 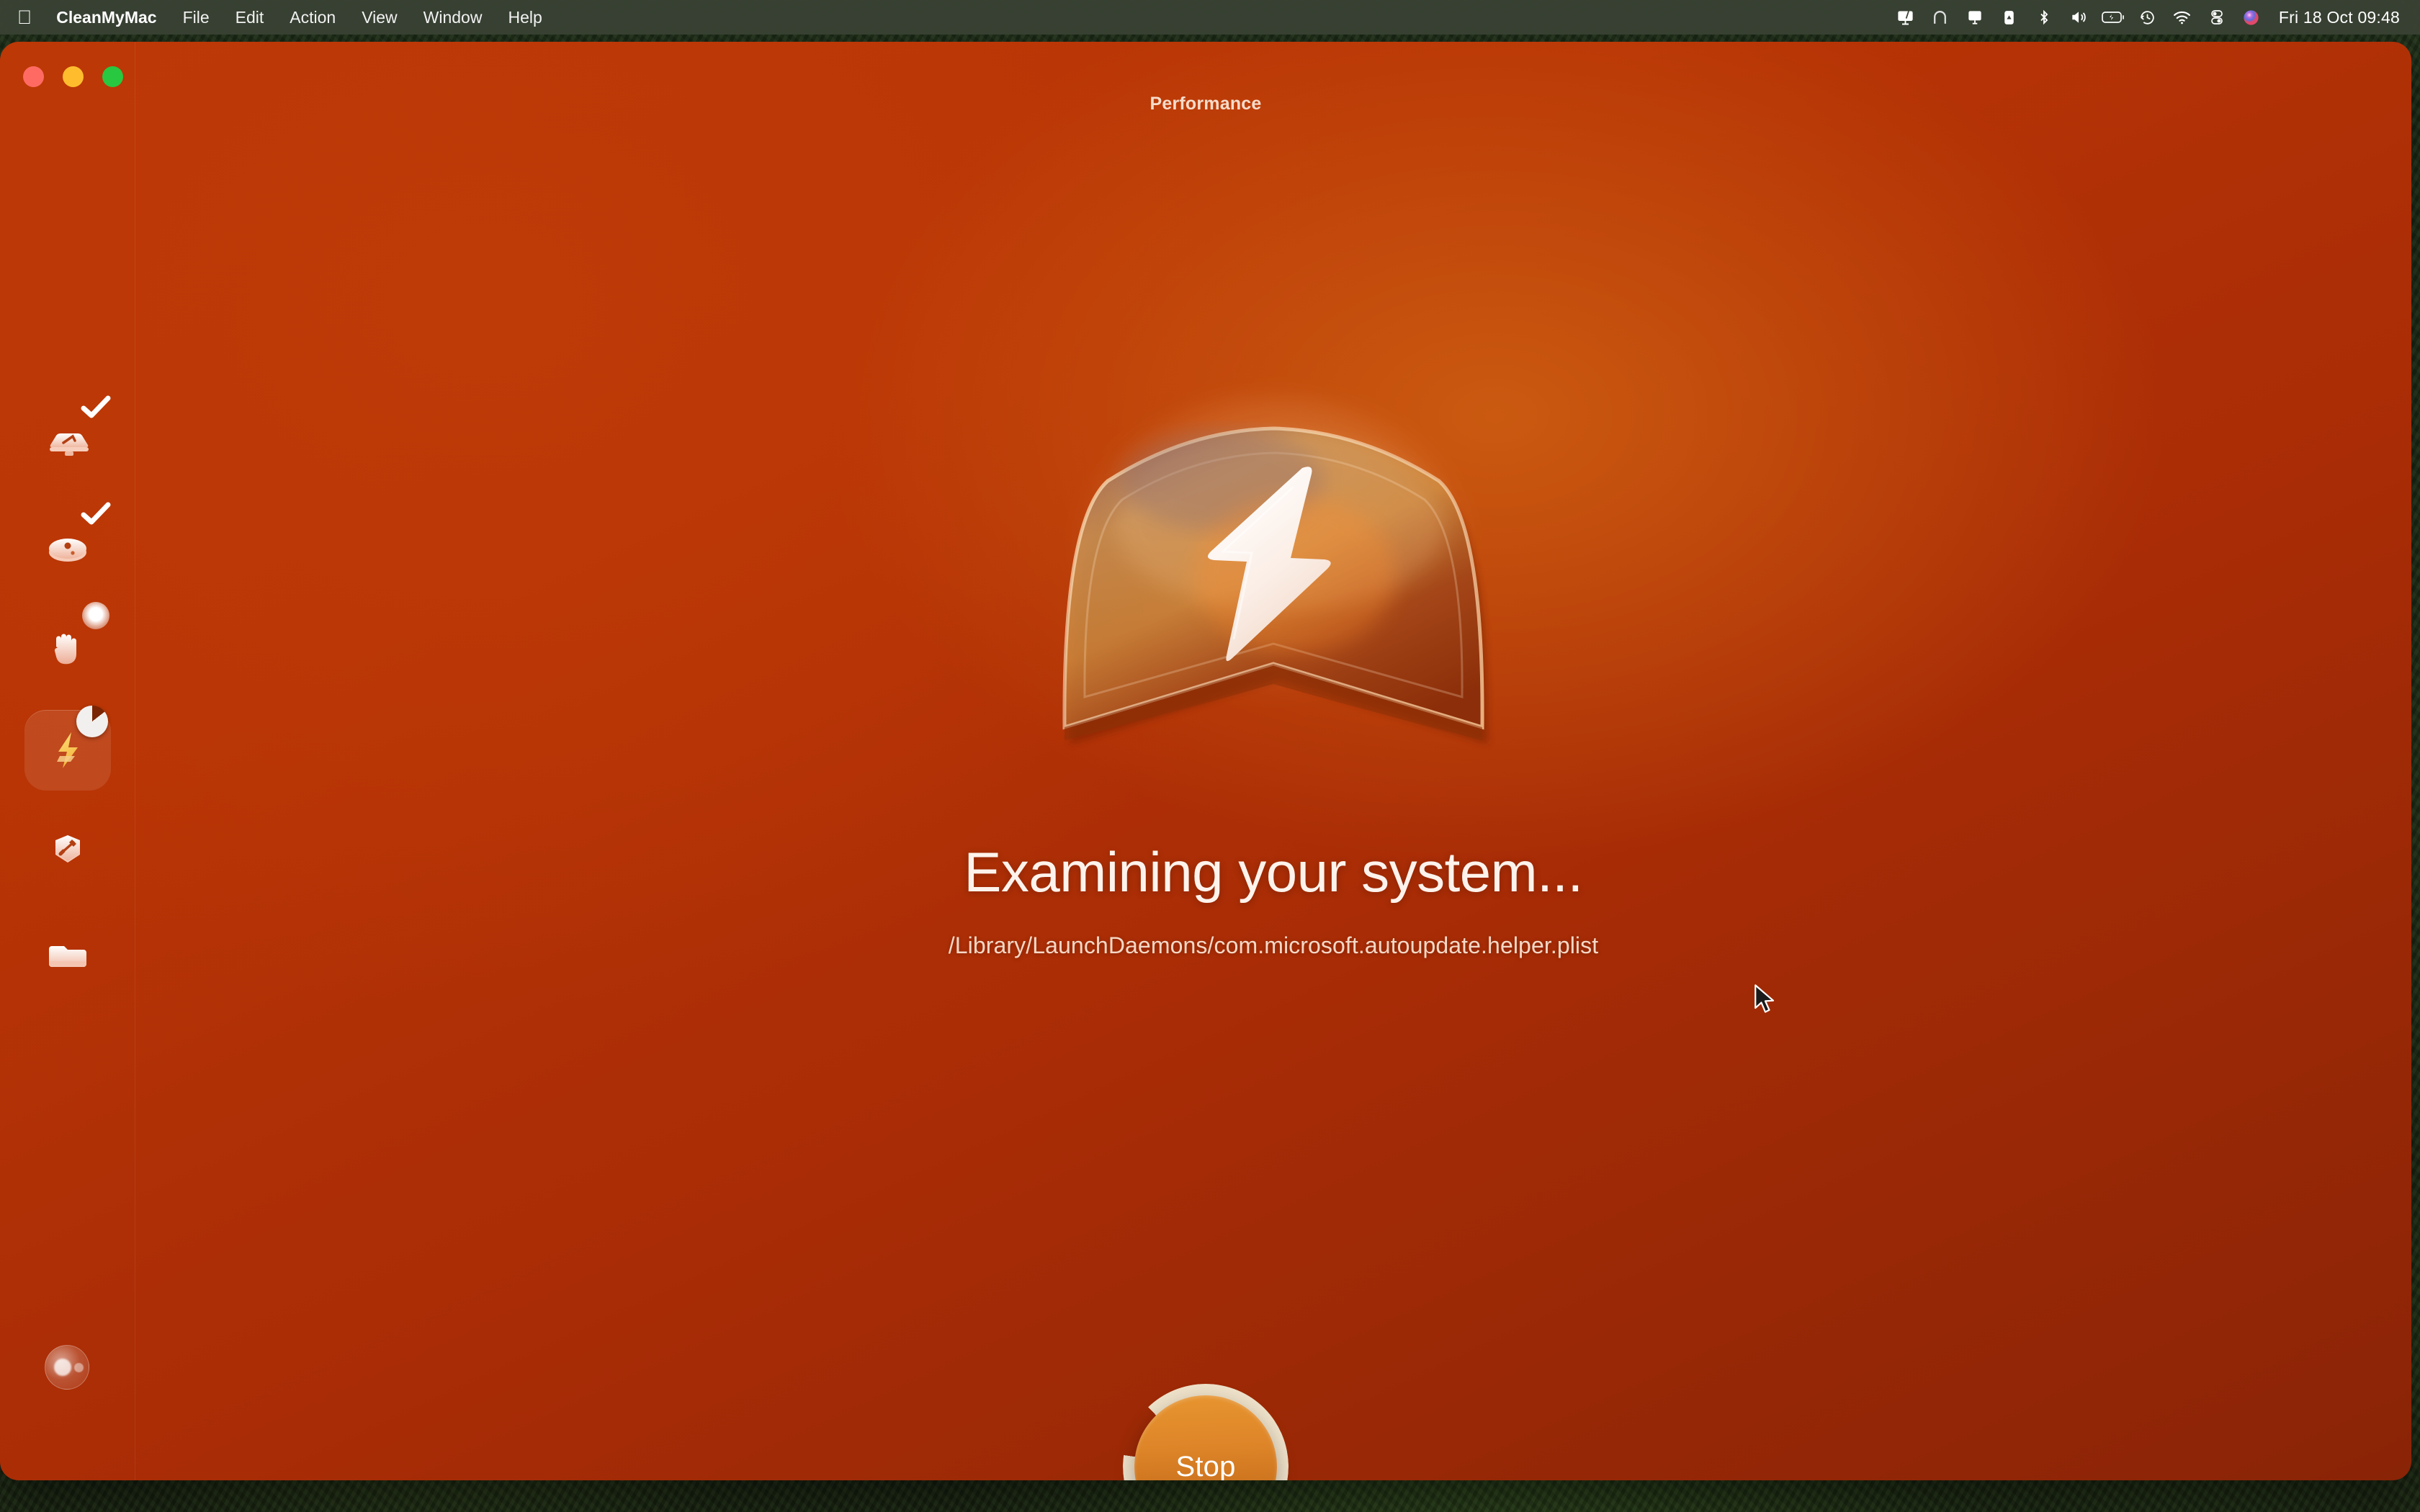 I want to click on scan-progress-indicator, so click(x=92, y=721).